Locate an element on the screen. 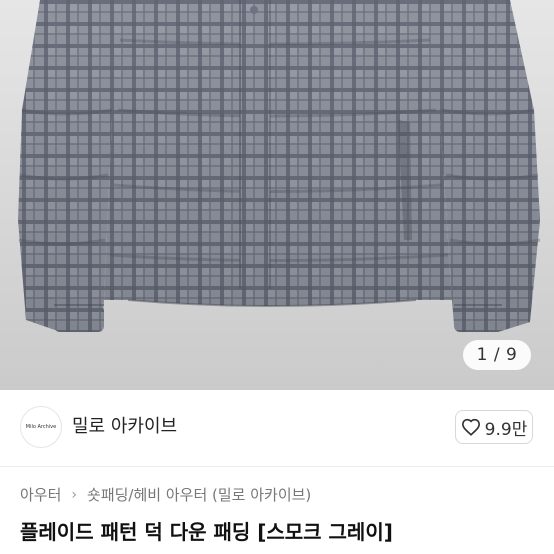 Image resolution: width=554 pixels, height=554 pixels. heart-icon is located at coordinates (470, 427).